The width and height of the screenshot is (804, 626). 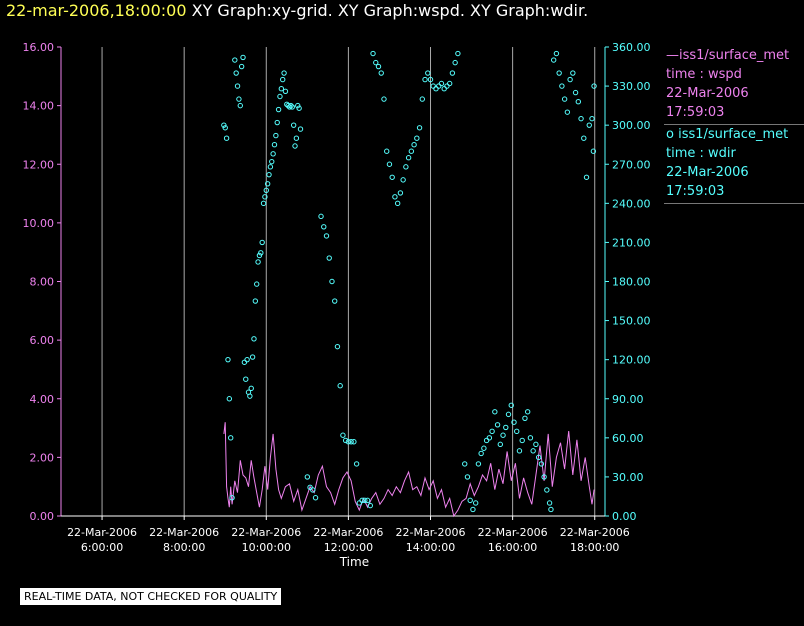 I want to click on x-tick-time: 16:00:00, so click(x=512, y=547).